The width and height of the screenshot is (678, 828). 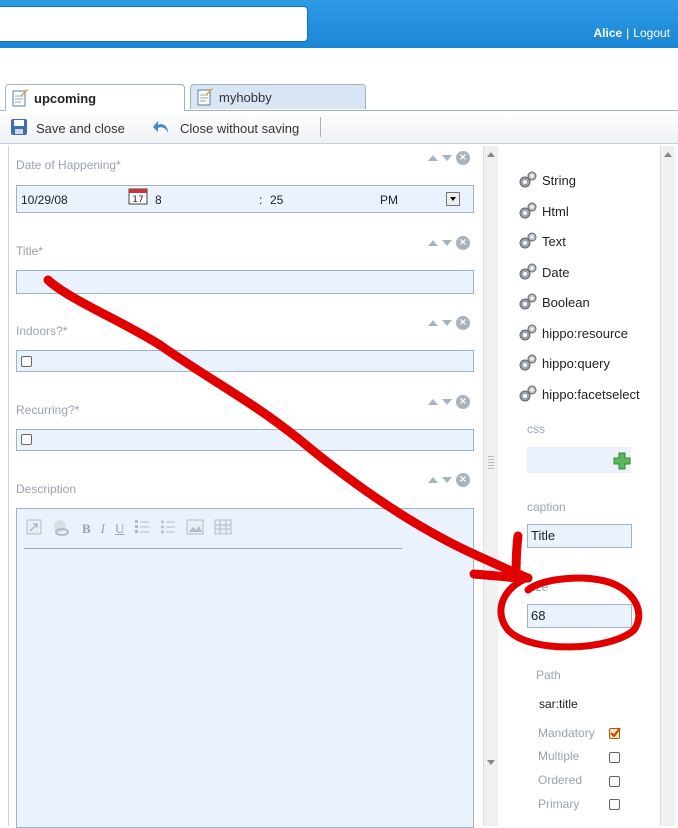 What do you see at coordinates (62, 528) in the screenshot?
I see `link-icon` at bounding box center [62, 528].